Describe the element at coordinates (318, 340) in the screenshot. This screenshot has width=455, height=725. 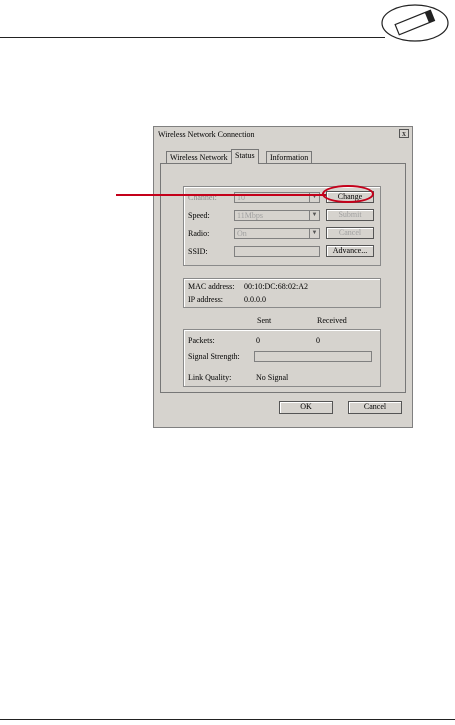
I see `packets-received-value: 0` at that location.